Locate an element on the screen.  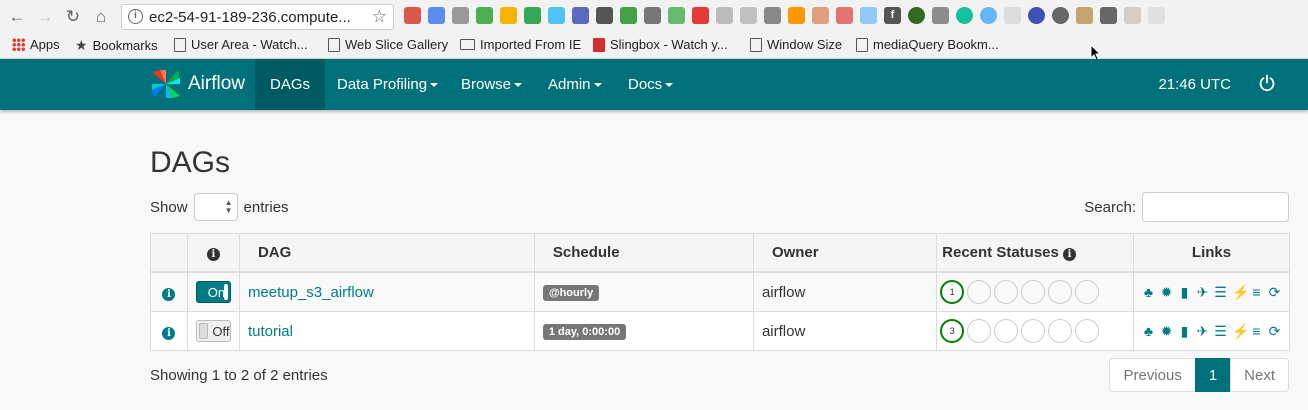
search-input is located at coordinates (1215, 207).